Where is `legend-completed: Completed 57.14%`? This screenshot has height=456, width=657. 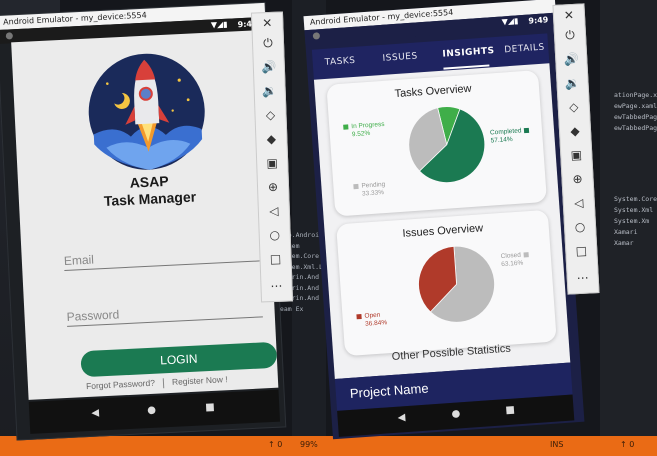
legend-completed: Completed 57.14% is located at coordinates (511, 136).